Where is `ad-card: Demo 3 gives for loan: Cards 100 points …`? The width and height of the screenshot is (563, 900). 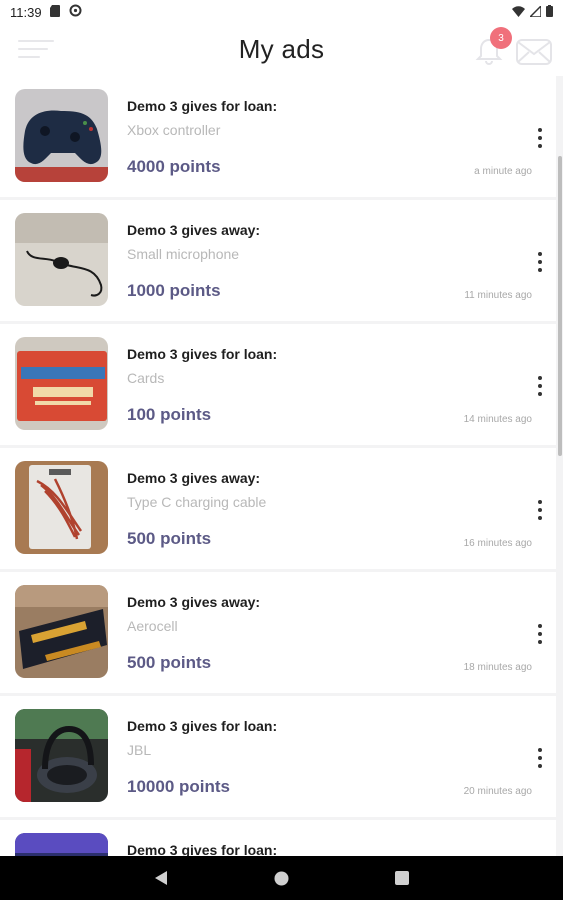 ad-card: Demo 3 gives for loan: Cards 100 points … is located at coordinates (278, 384).